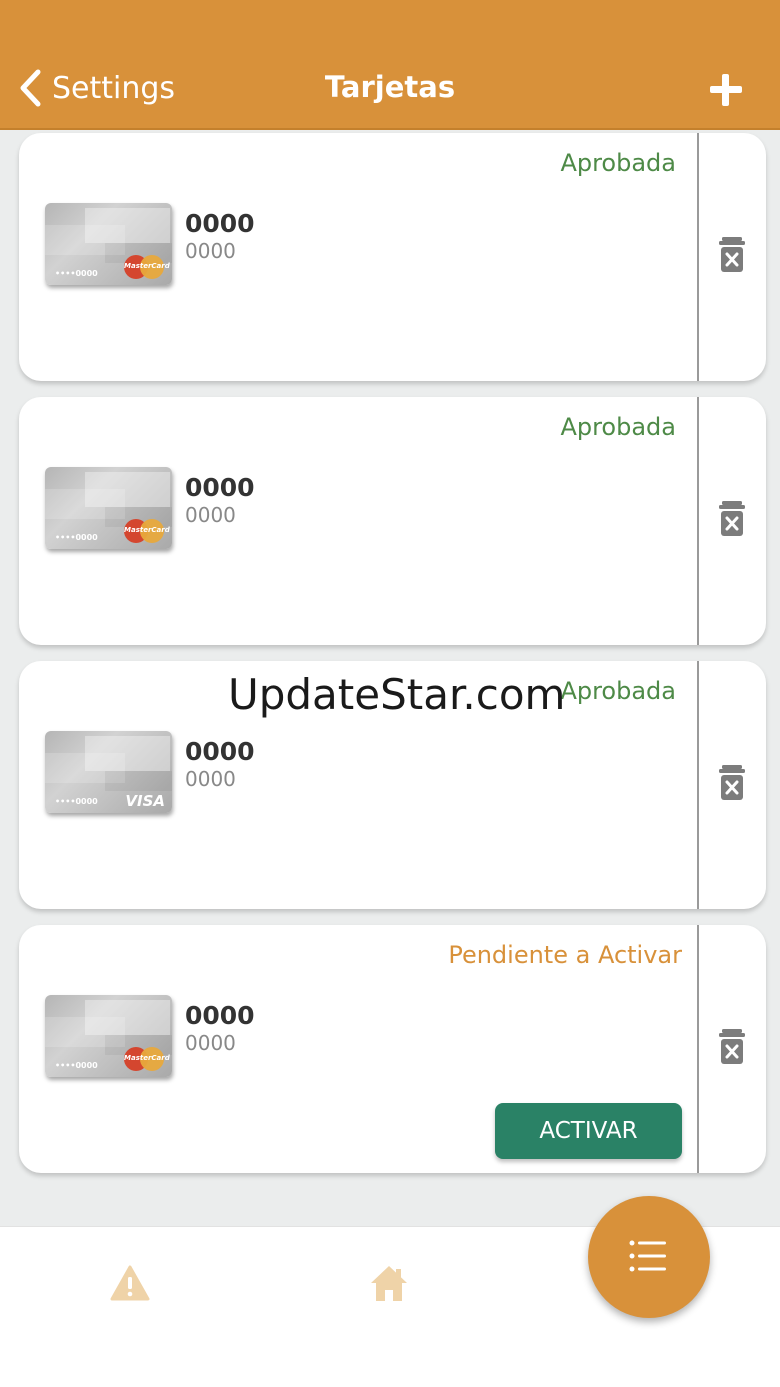  Describe the element at coordinates (390, 87) in the screenshot. I see `page-title: Tarjetas` at that location.